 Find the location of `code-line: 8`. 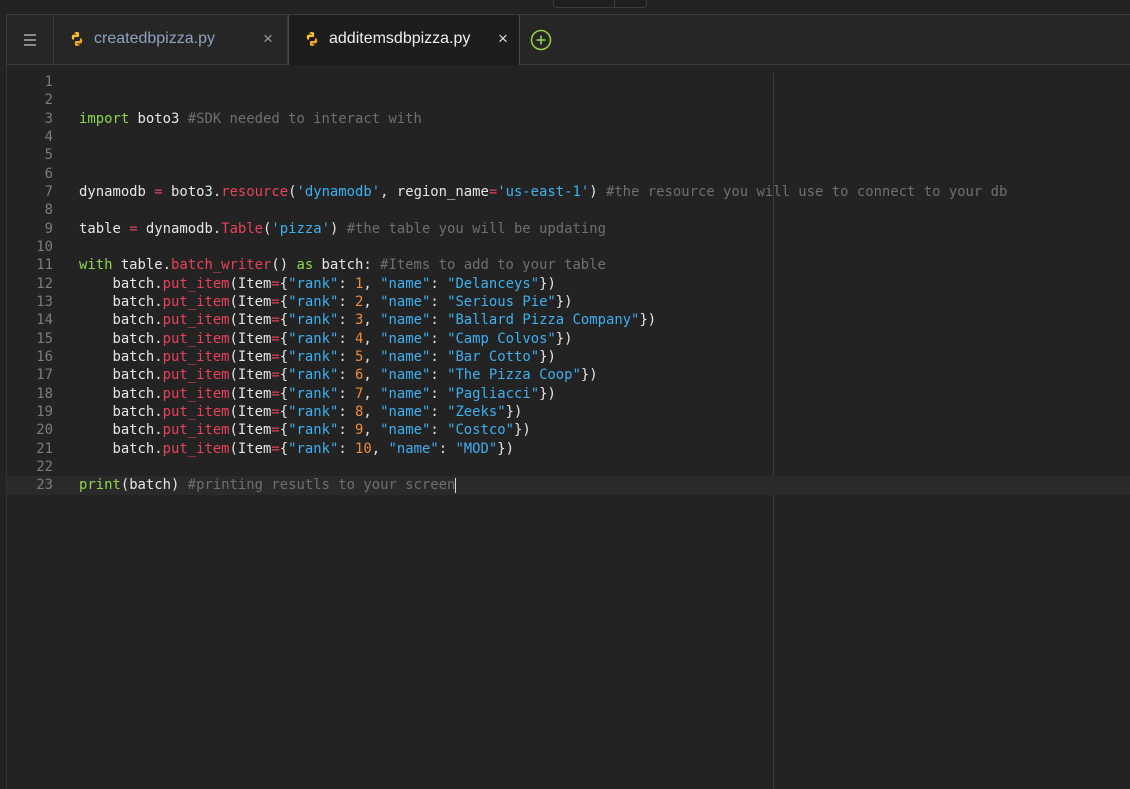

code-line: 8 is located at coordinates (568, 210).